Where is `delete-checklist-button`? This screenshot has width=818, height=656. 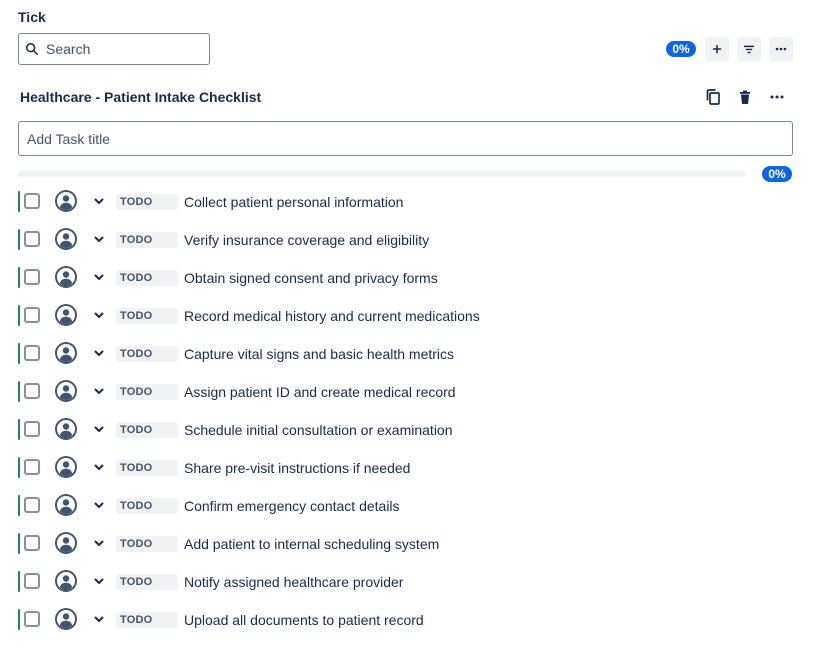
delete-checklist-button is located at coordinates (745, 97).